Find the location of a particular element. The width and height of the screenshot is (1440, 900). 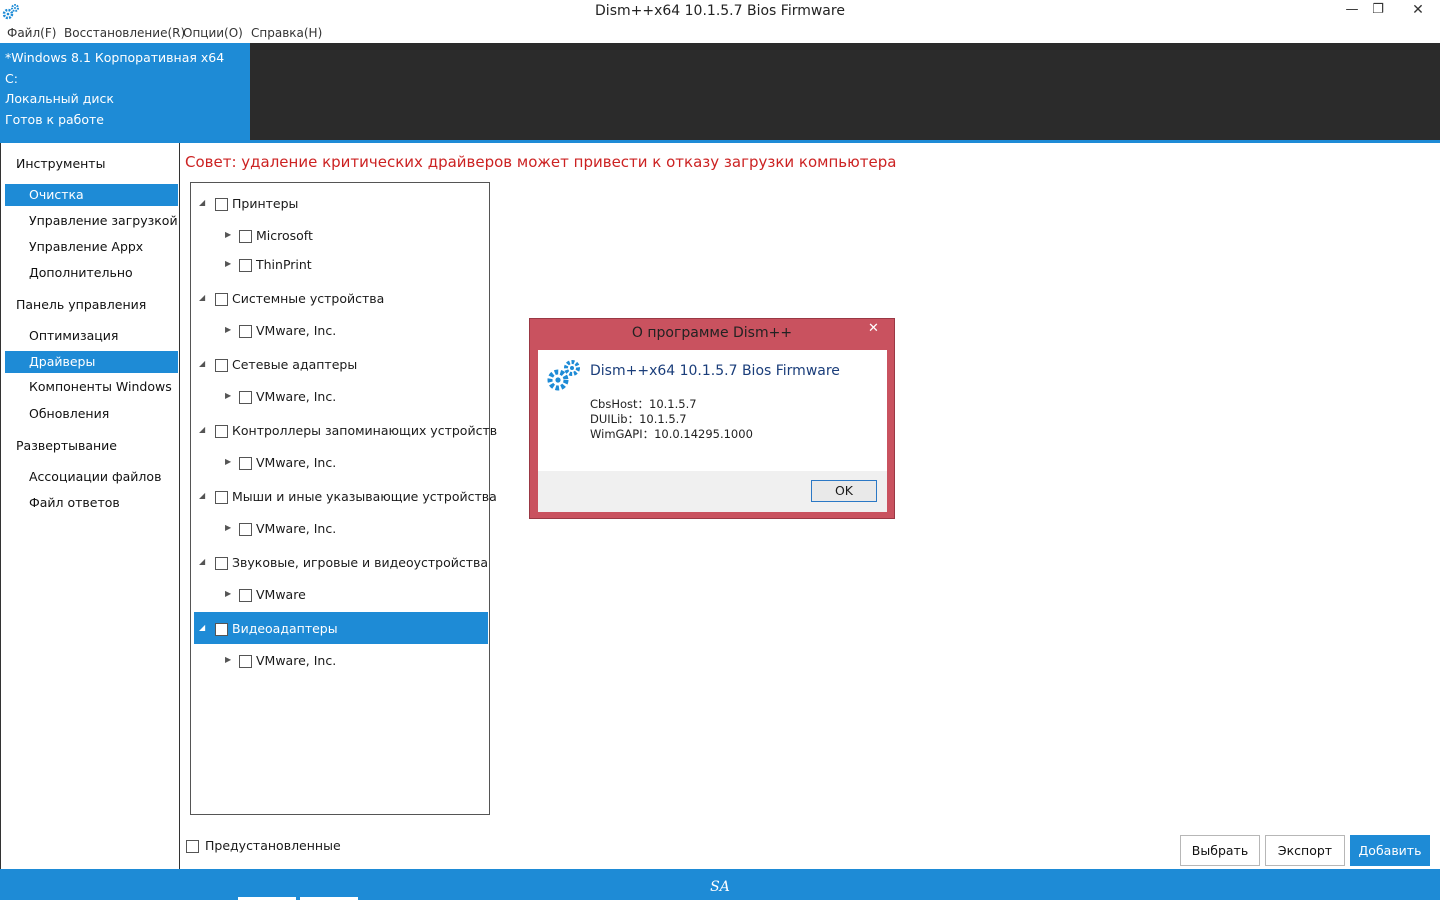

window-title: Dism++x64 10.1.5.7 Bios Firmware is located at coordinates (720, 11).